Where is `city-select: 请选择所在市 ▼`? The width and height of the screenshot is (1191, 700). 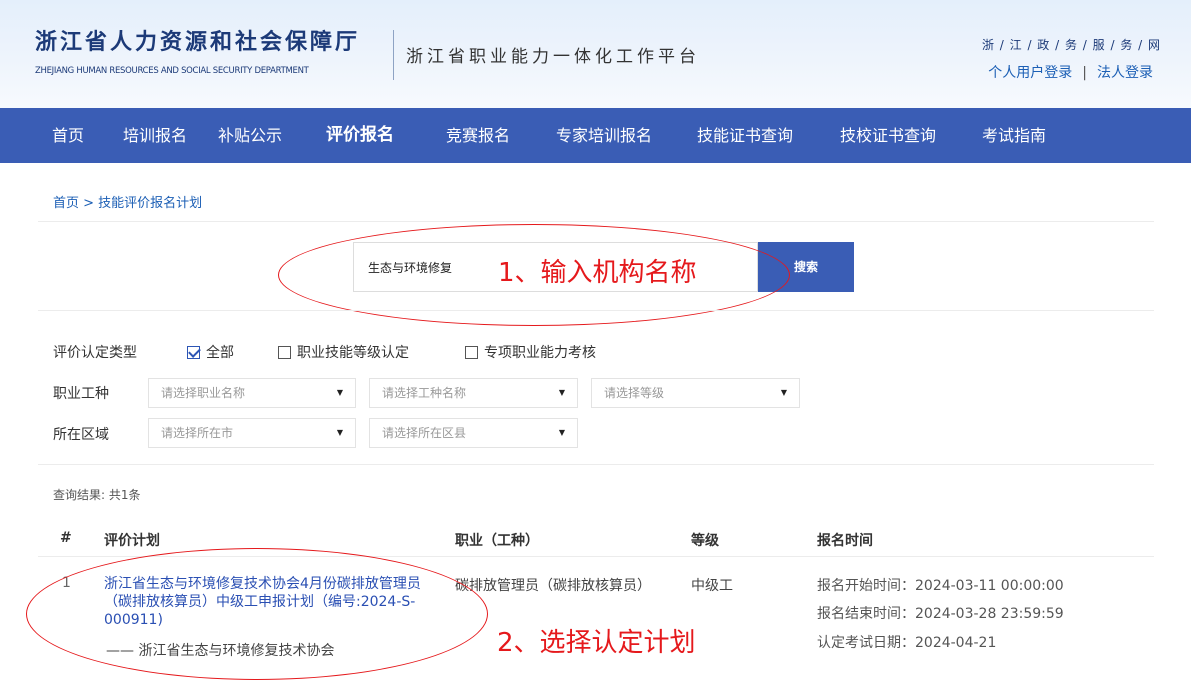 city-select: 请选择所在市 ▼ is located at coordinates (252, 433).